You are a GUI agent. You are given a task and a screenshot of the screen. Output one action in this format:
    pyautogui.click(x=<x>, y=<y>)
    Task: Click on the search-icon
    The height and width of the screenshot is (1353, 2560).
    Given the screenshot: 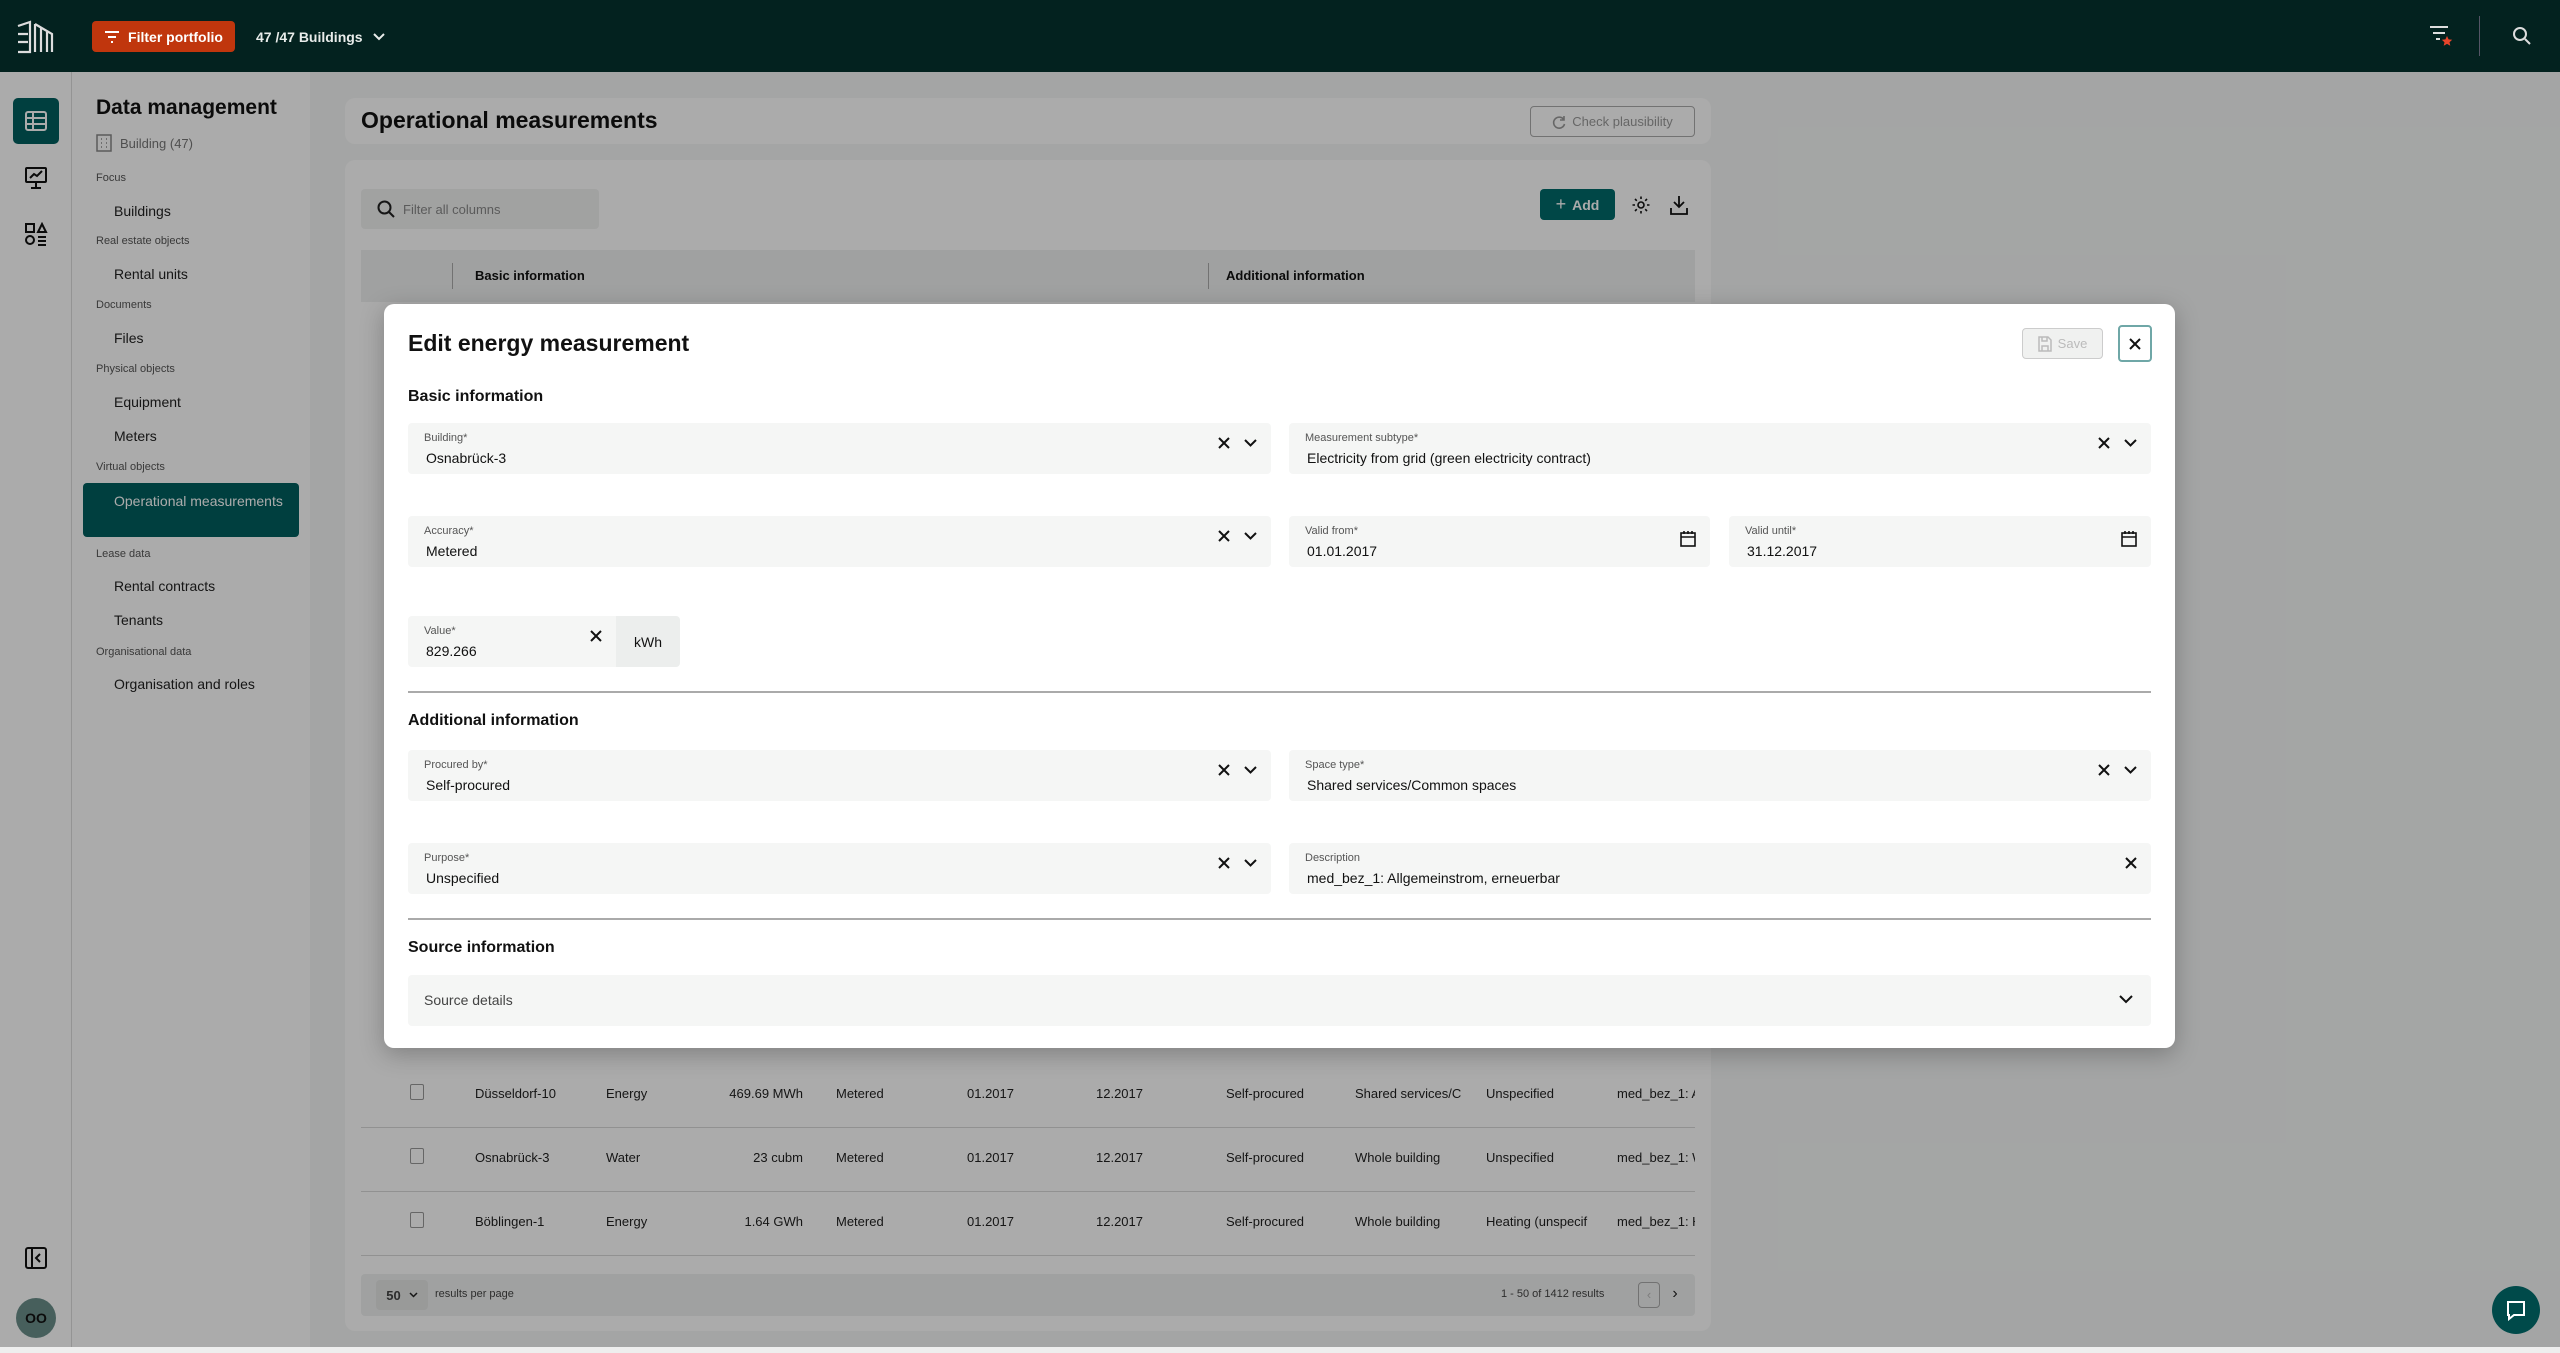 What is the action you would take?
    pyautogui.click(x=2522, y=36)
    